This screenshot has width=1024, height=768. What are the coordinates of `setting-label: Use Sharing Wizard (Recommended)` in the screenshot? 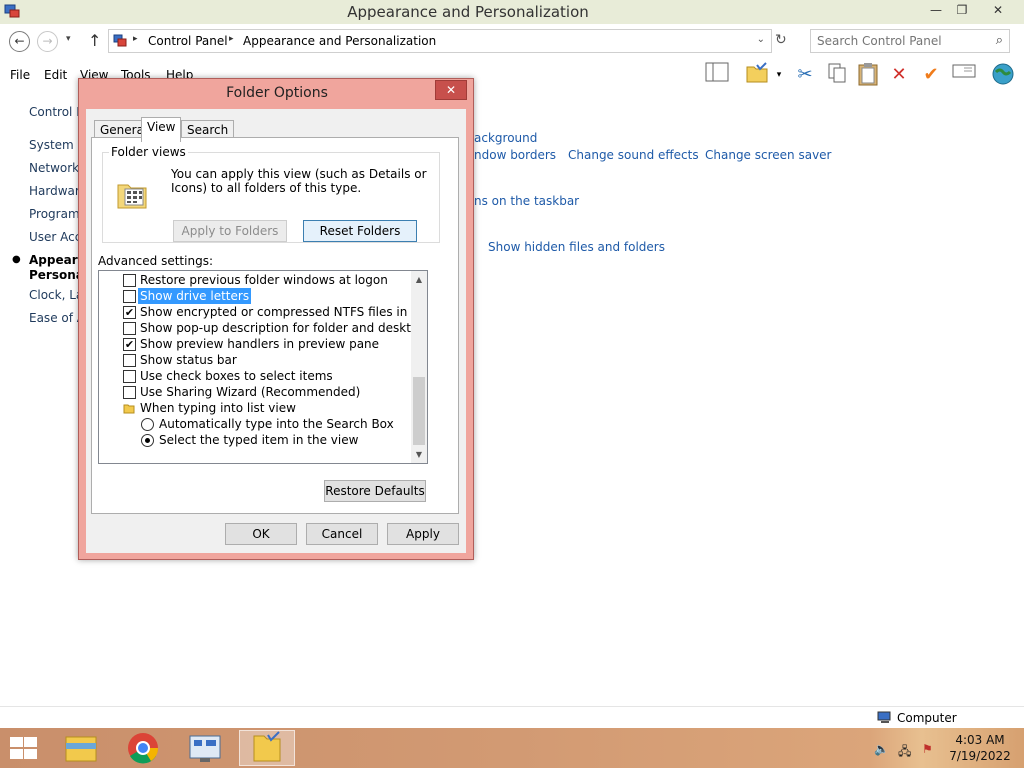 It's located at (250, 392).